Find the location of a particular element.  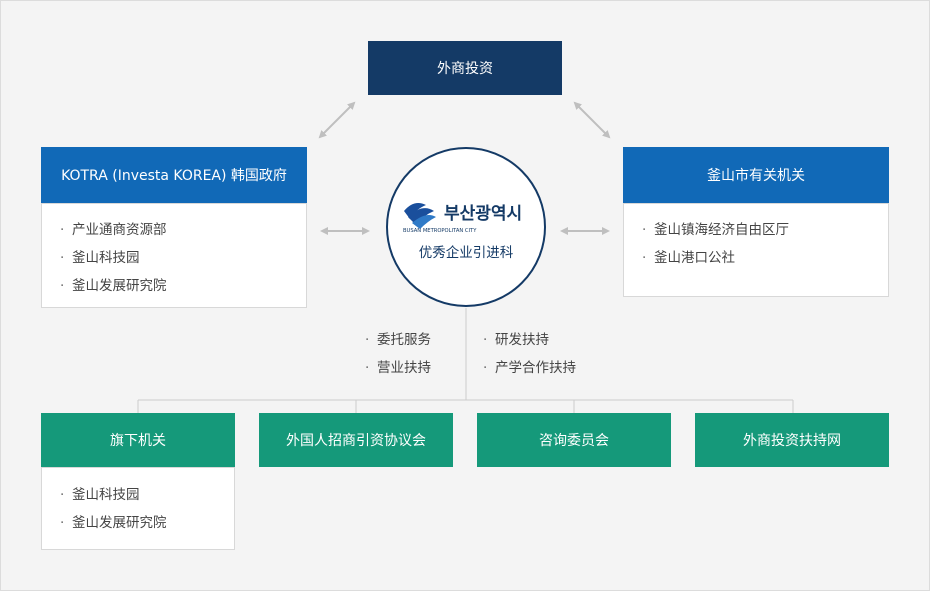

list-item-label: 釜山港口公社 is located at coordinates (694, 258).